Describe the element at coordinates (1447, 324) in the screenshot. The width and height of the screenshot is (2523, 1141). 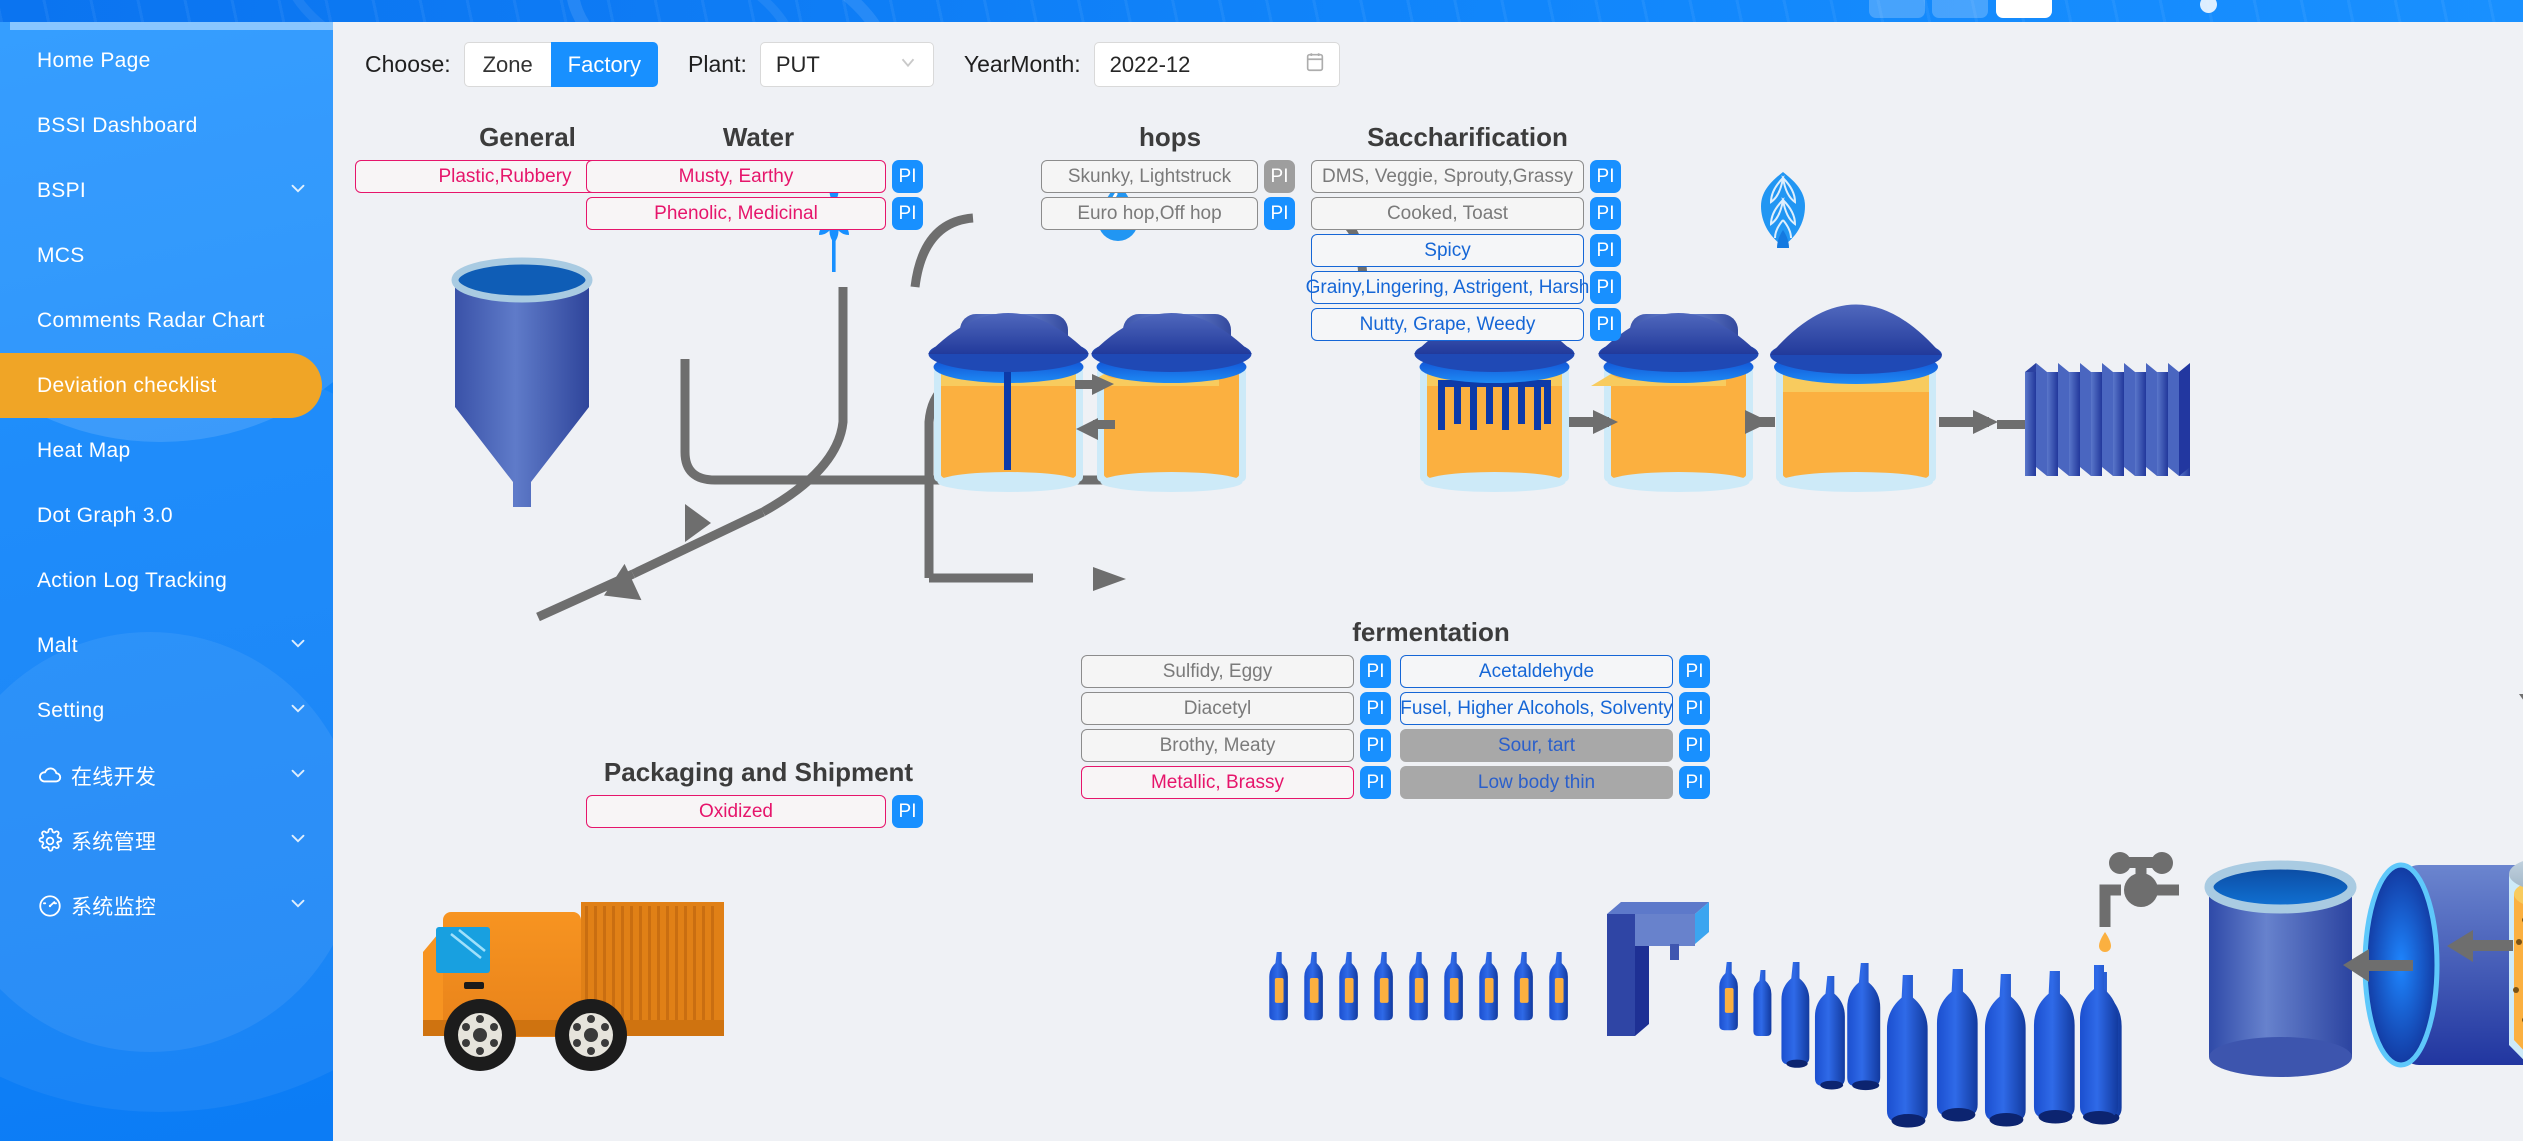
I see `attribute-chip-nutty-grape-weedy: Nutty, Grape, Weedy` at that location.